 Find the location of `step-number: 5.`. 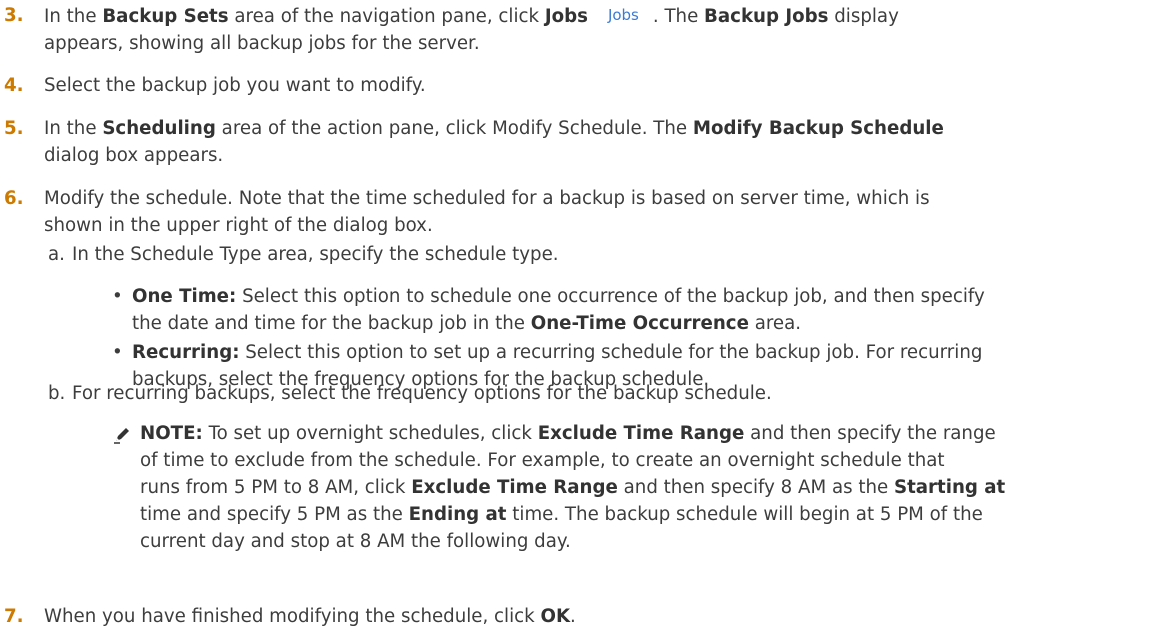

step-number: 5. is located at coordinates (14, 128).